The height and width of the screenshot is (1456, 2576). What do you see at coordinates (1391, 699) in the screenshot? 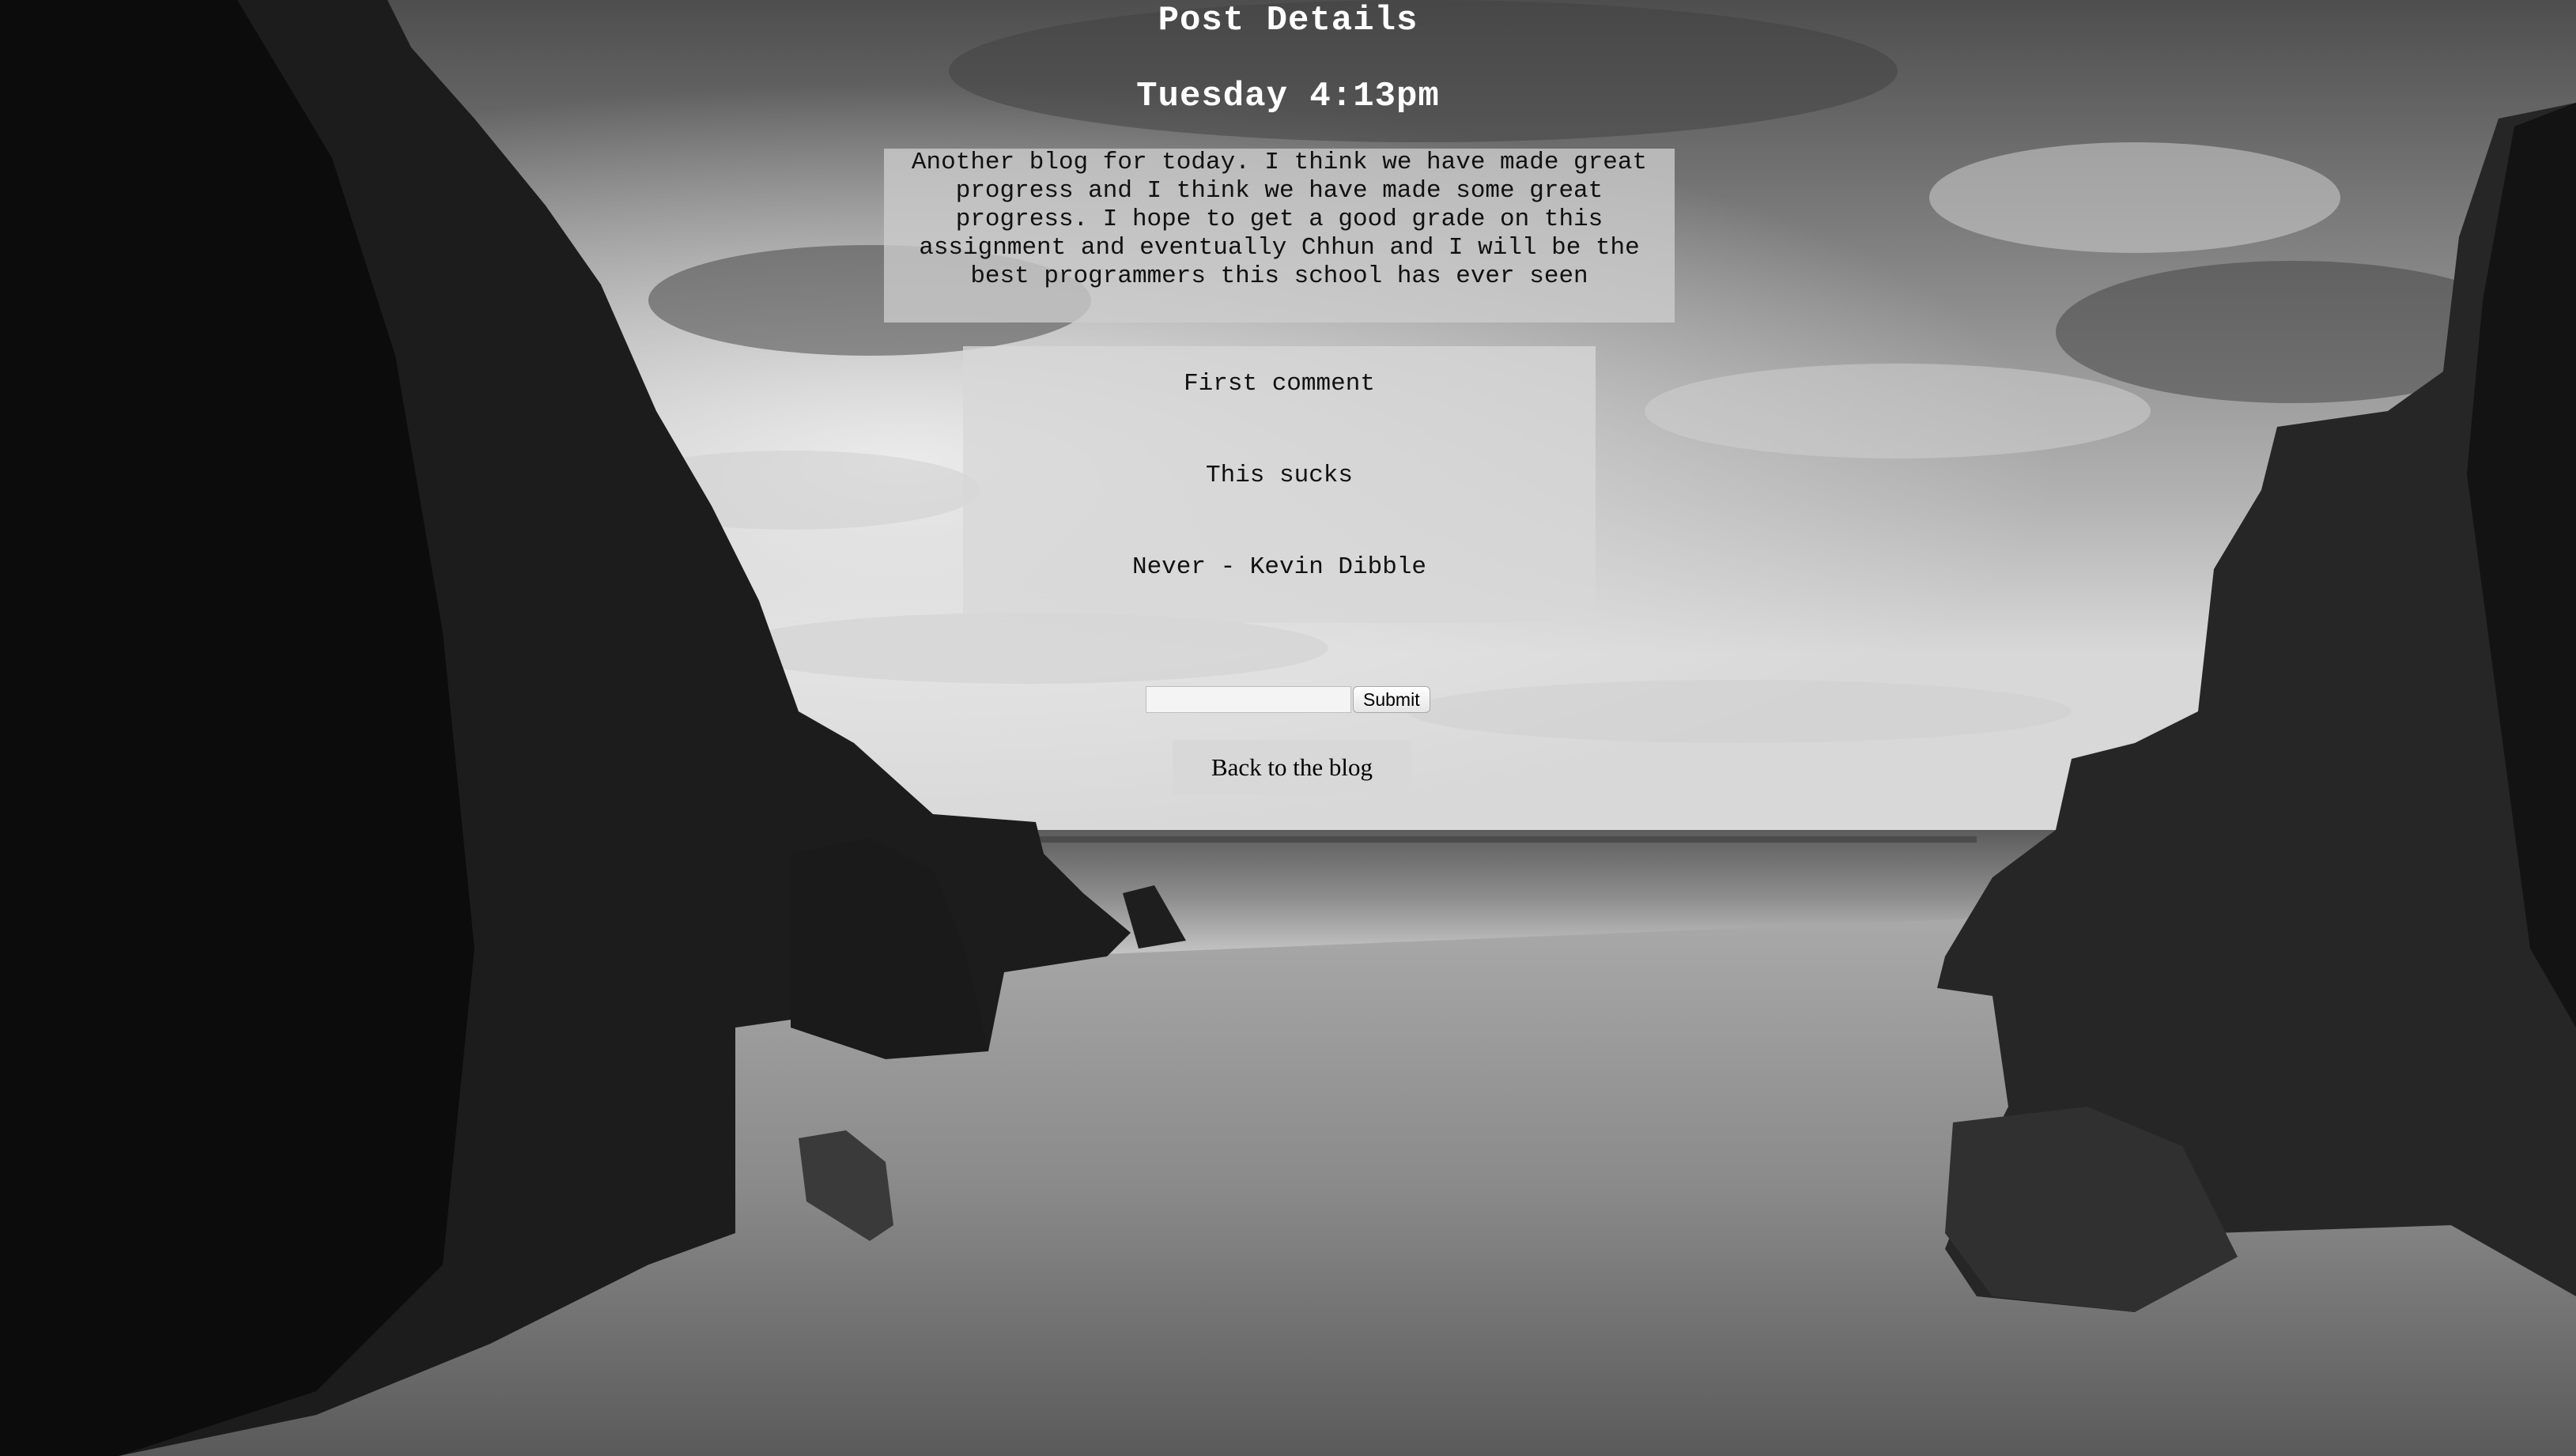
I see `submit-button: Submit` at bounding box center [1391, 699].